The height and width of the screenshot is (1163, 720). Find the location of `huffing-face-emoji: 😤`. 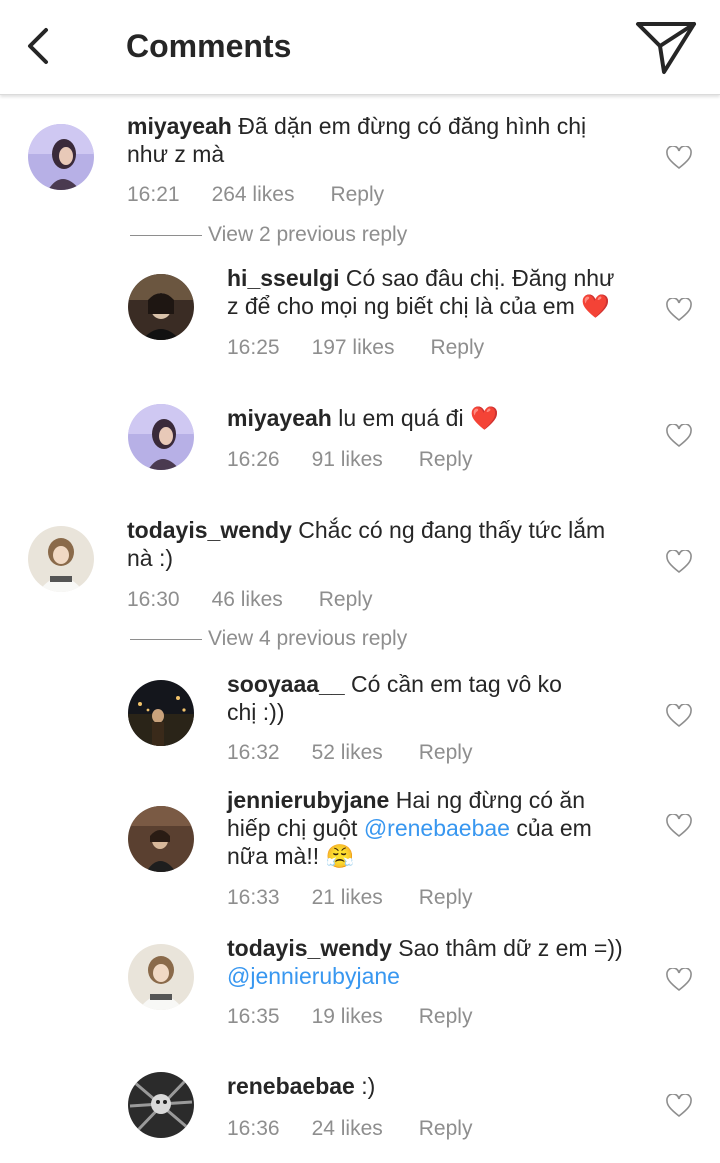

huffing-face-emoji: 😤 is located at coordinates (340, 856).